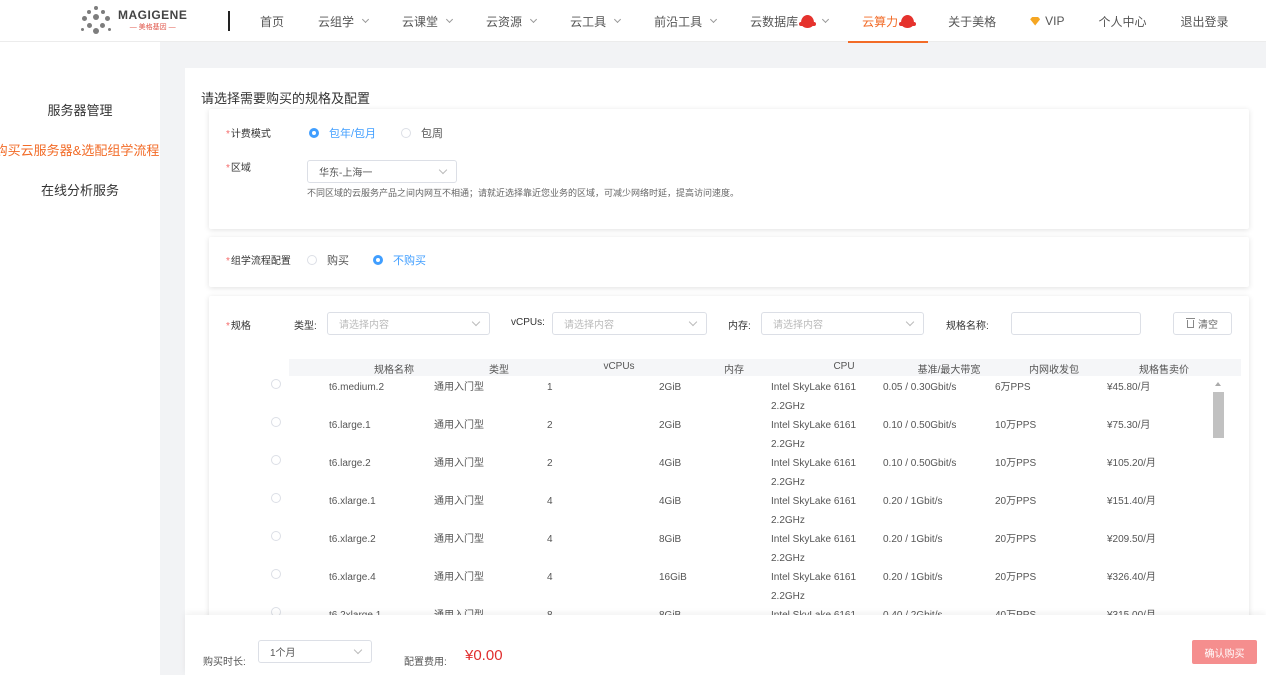 The width and height of the screenshot is (1266, 675). What do you see at coordinates (428, 21) in the screenshot?
I see `nav-cloud-classroom: 云课堂` at bounding box center [428, 21].